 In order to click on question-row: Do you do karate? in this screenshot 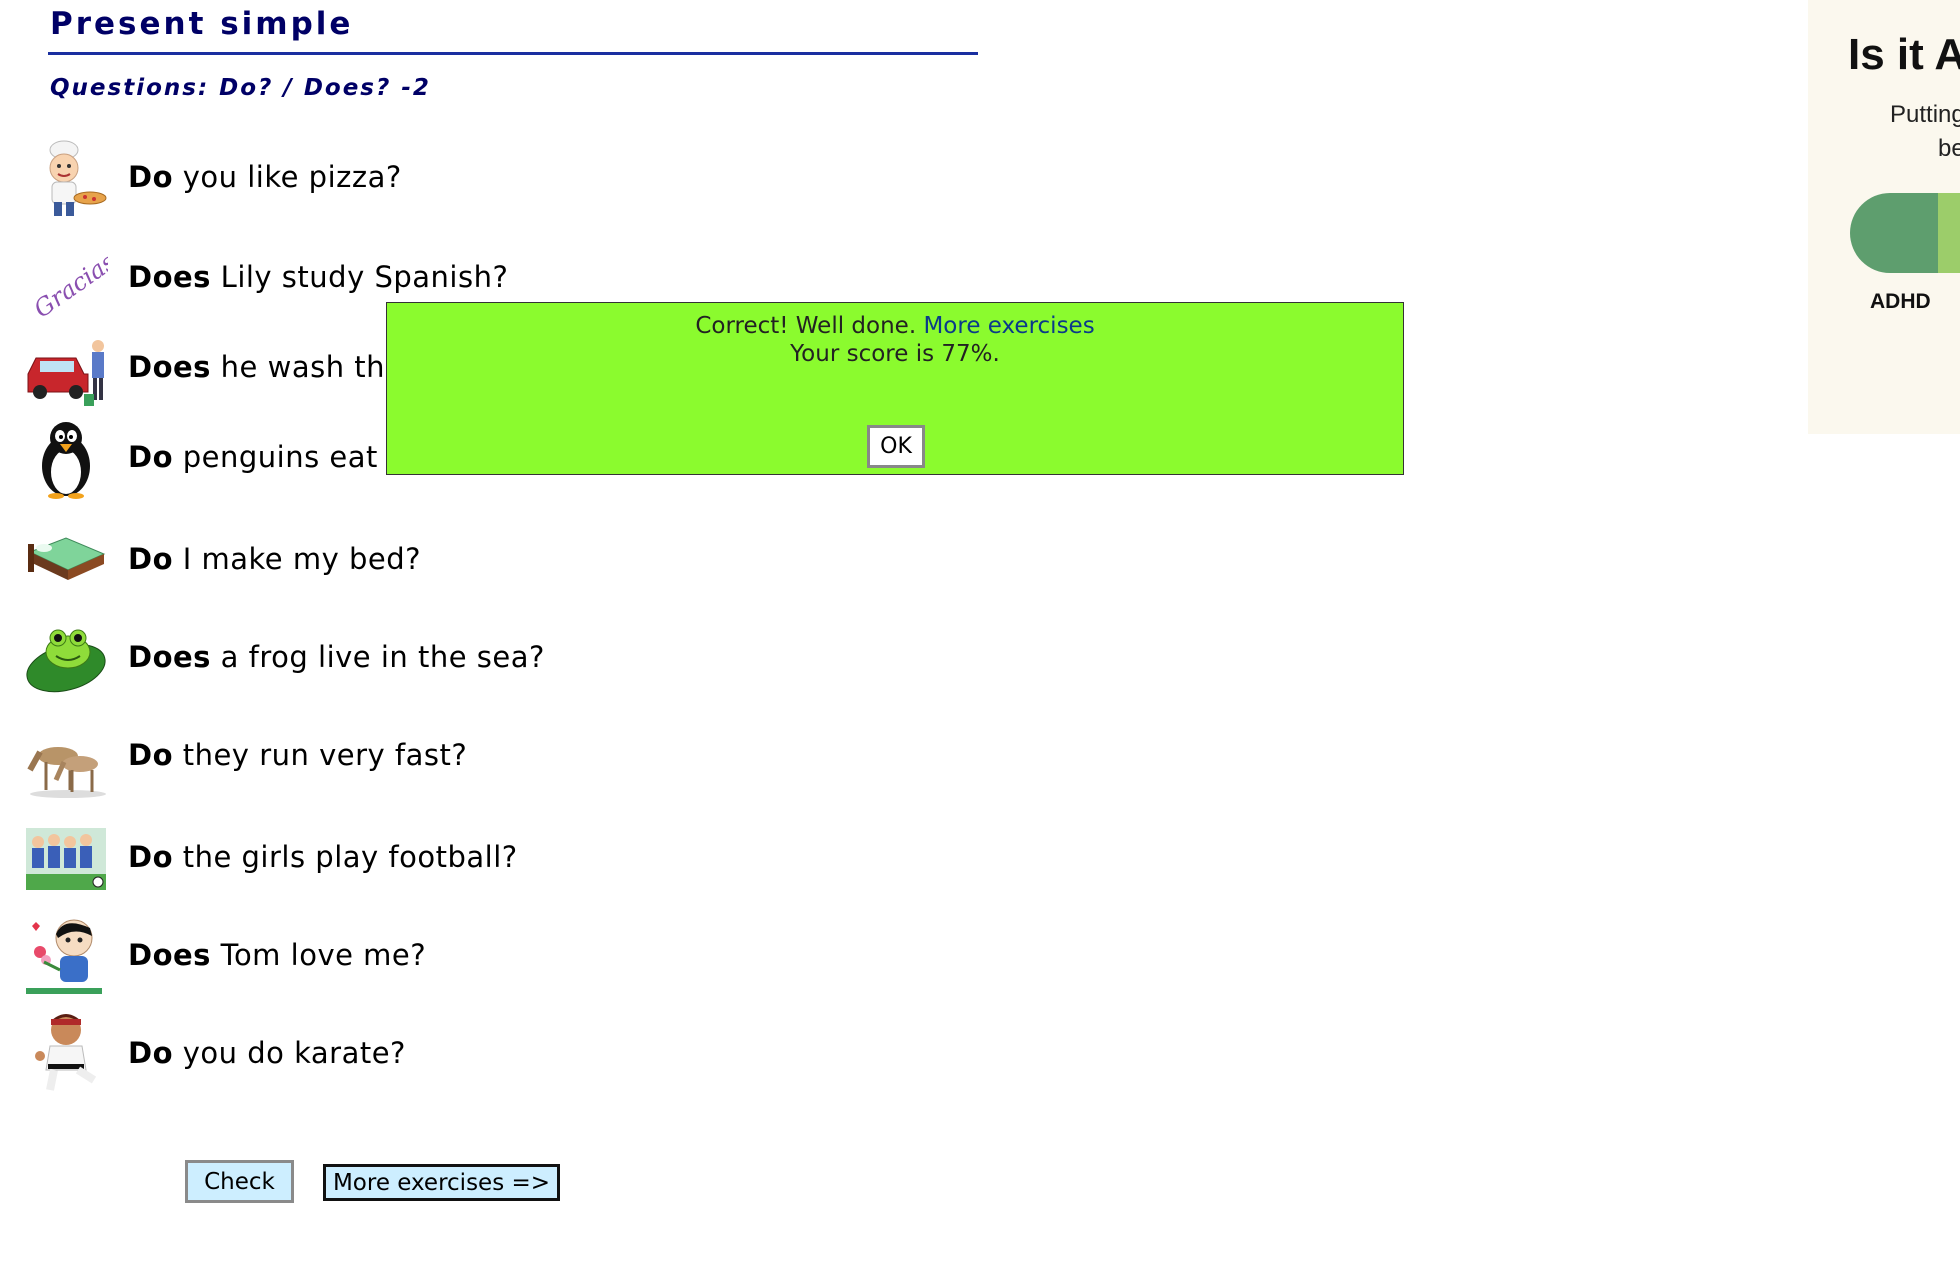, I will do `click(374, 1055)`.